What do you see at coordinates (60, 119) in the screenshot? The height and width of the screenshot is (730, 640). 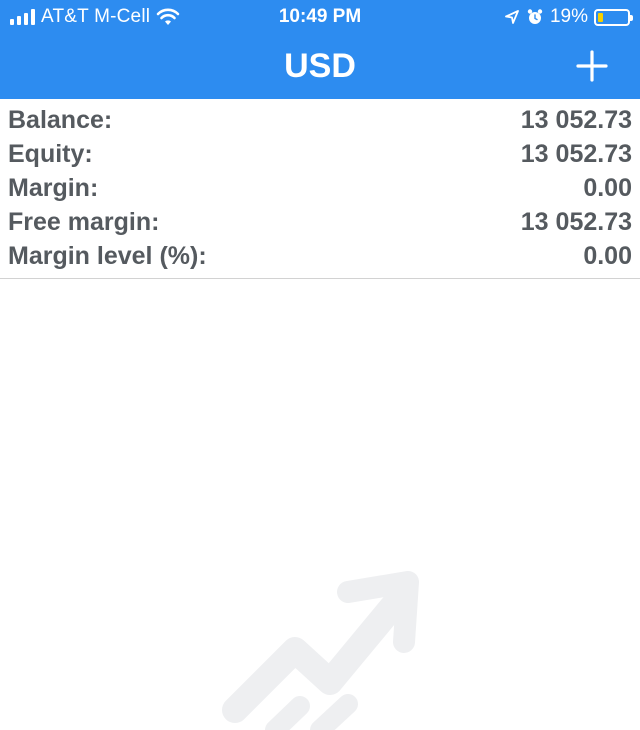 I see `row-label: Balance:` at bounding box center [60, 119].